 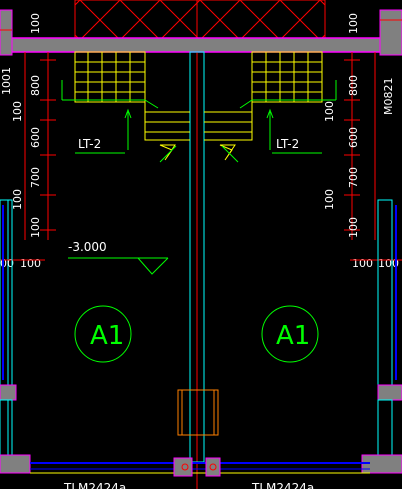 I want to click on bottom-window-band, so click(x=200, y=467).